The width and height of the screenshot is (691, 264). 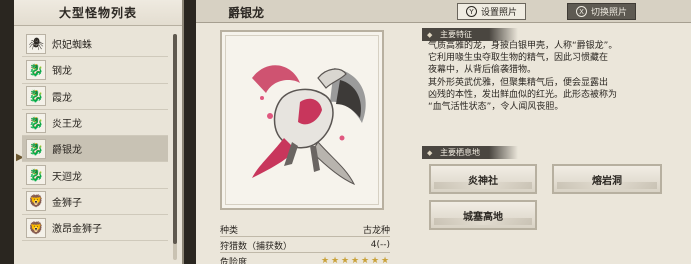 I want to click on list-scrollbar, so click(x=175, y=147).